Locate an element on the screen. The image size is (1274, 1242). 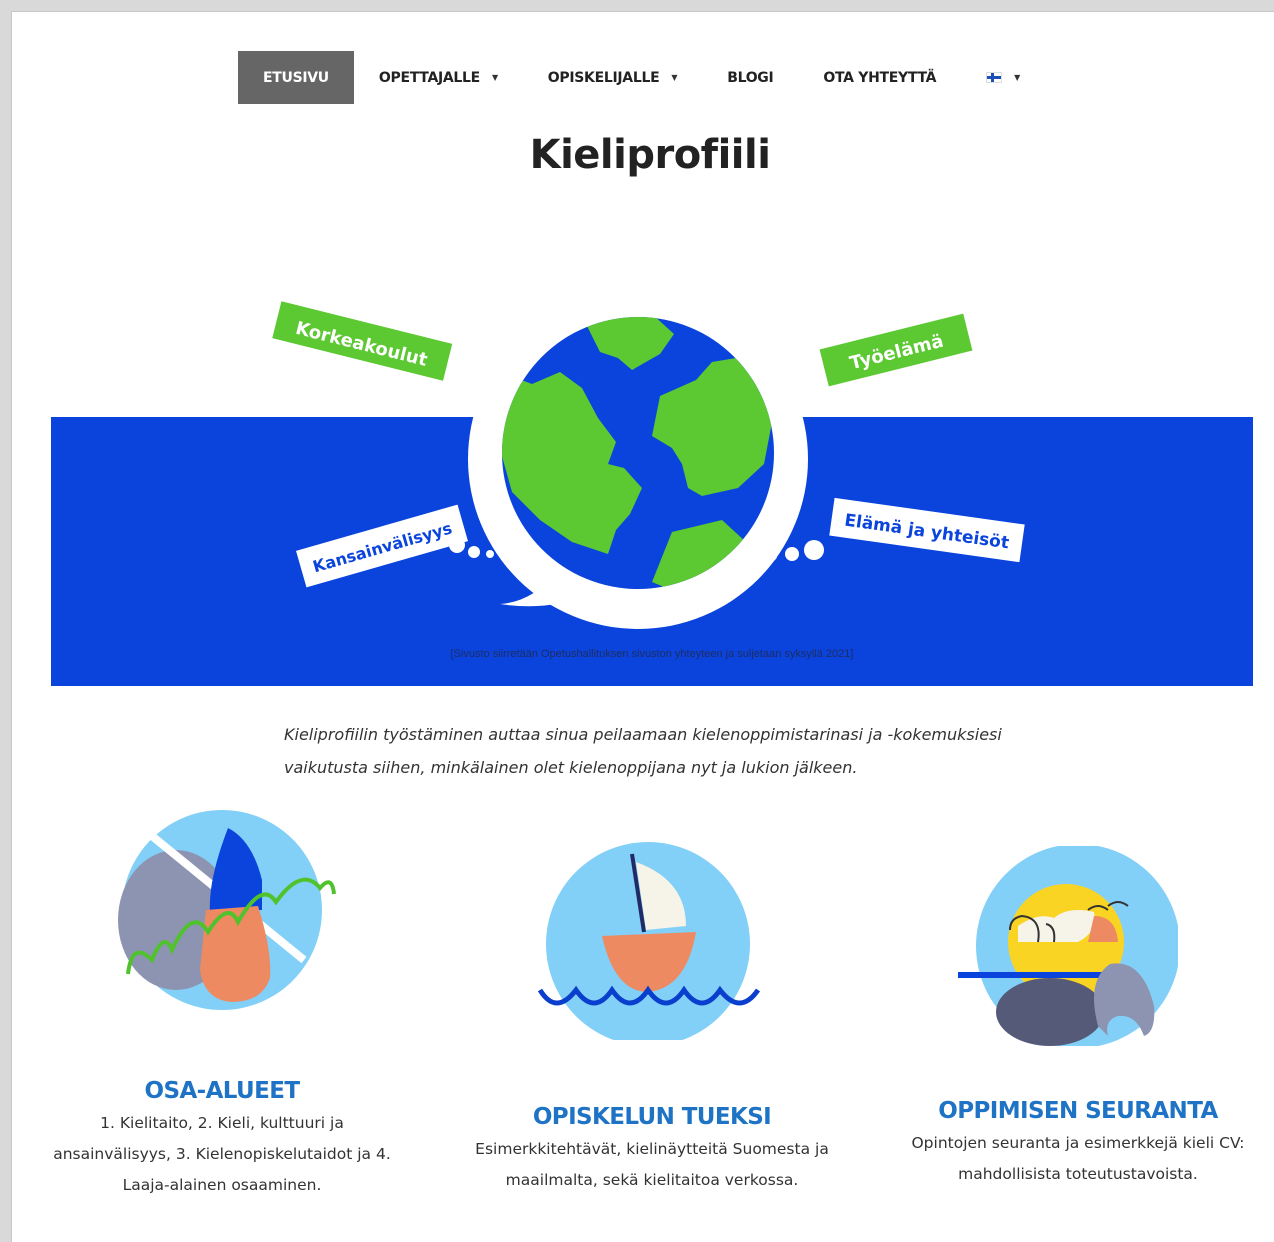
nav-item-opiskelijalle: OPISKELIJALLE ▼ is located at coordinates (612, 77).